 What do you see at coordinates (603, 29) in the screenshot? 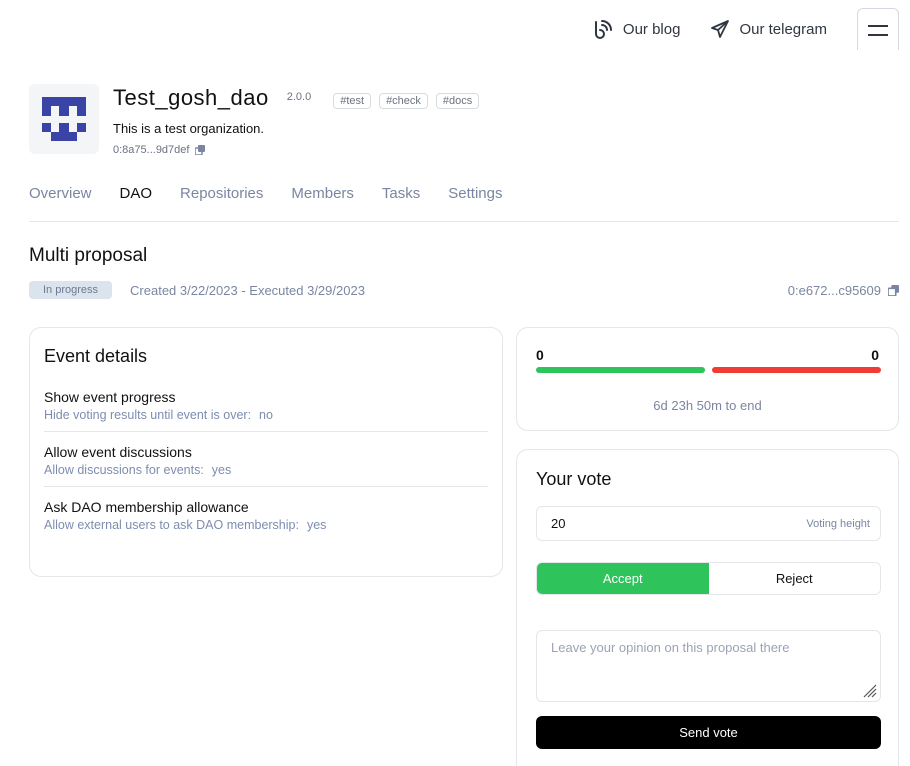
I see `blog-icon` at bounding box center [603, 29].